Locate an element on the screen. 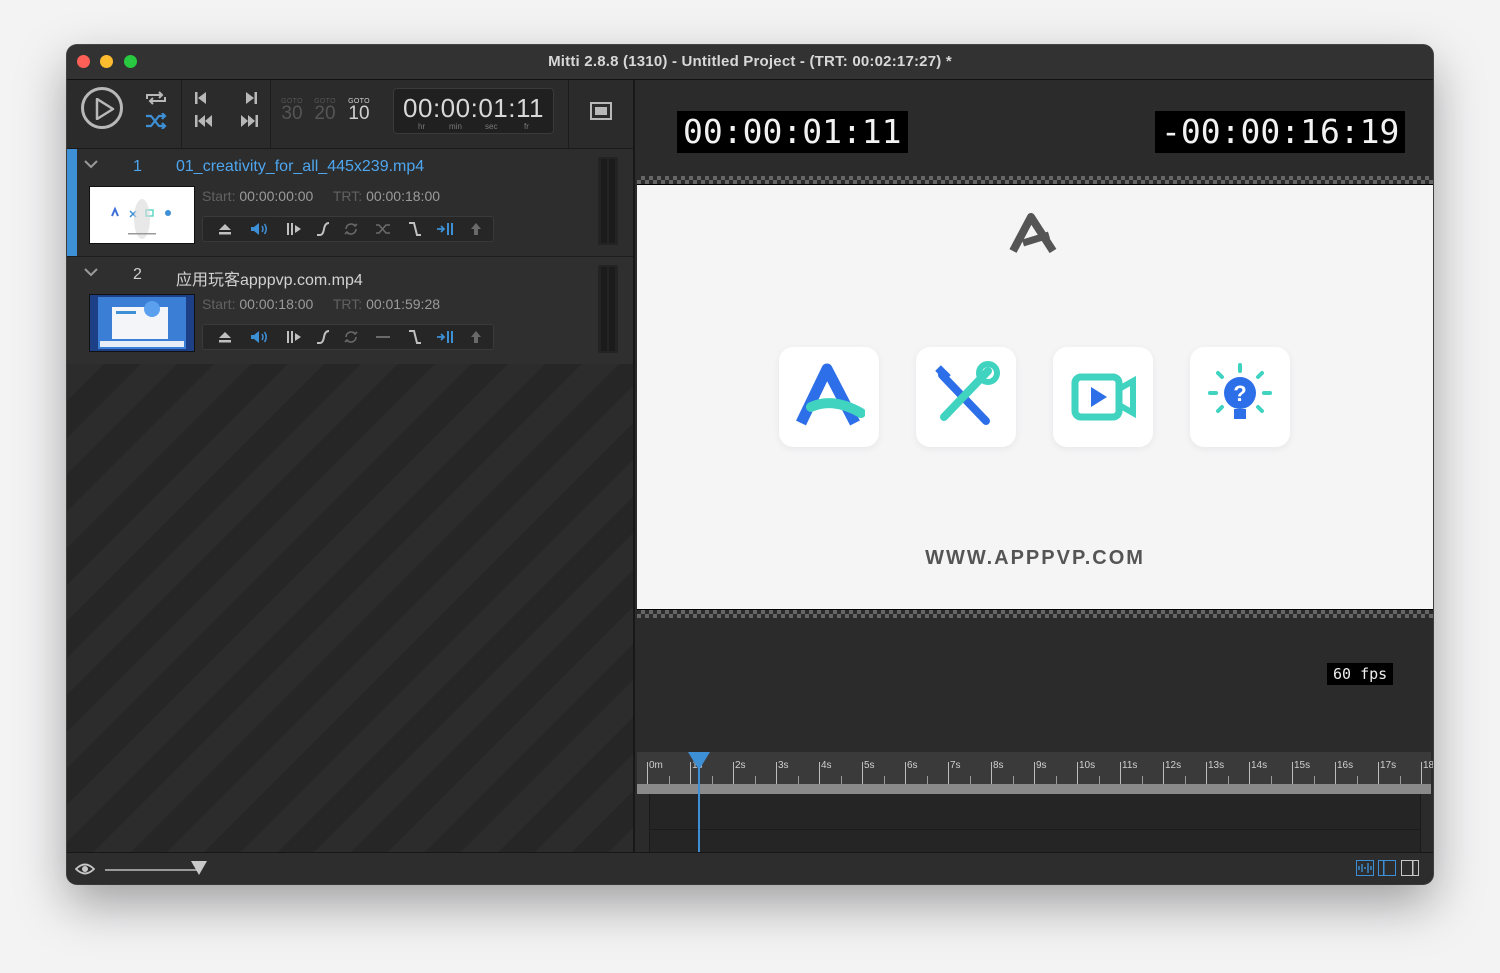 The image size is (1500, 973). next-icon is located at coordinates (251, 98).